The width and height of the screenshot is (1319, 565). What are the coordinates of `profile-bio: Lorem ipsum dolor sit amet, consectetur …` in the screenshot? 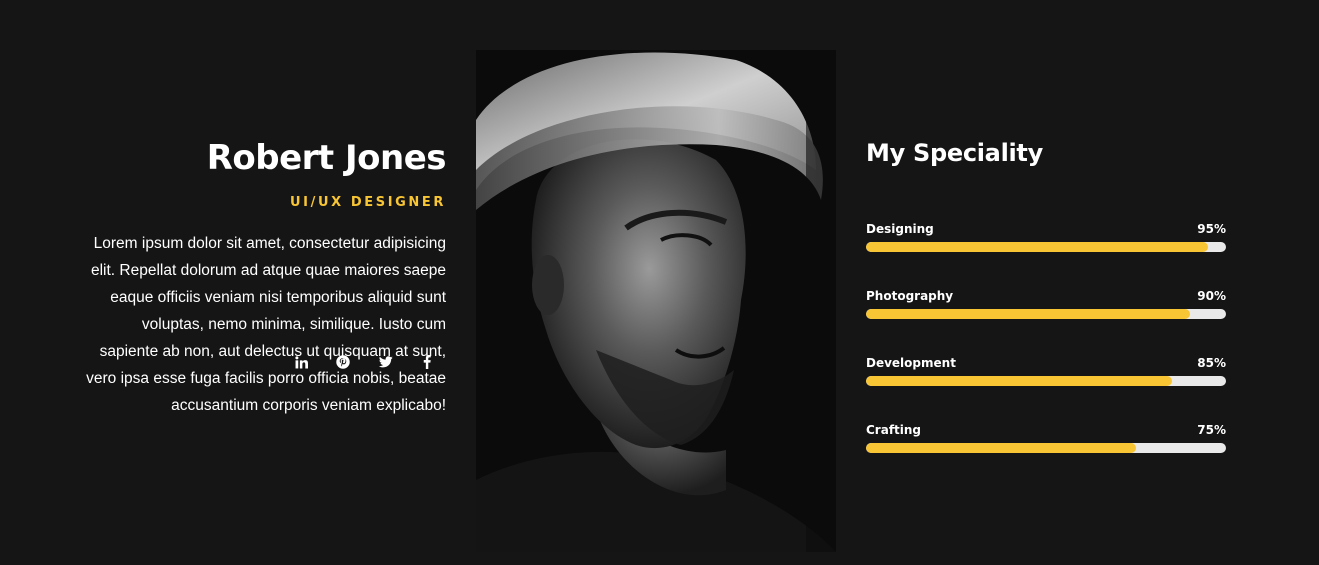 It's located at (266, 324).